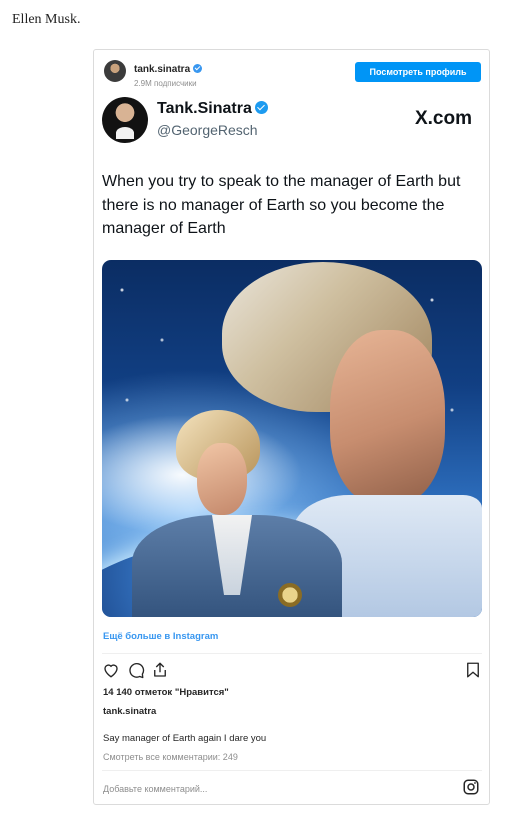  What do you see at coordinates (111, 670) in the screenshot?
I see `heart-icon` at bounding box center [111, 670].